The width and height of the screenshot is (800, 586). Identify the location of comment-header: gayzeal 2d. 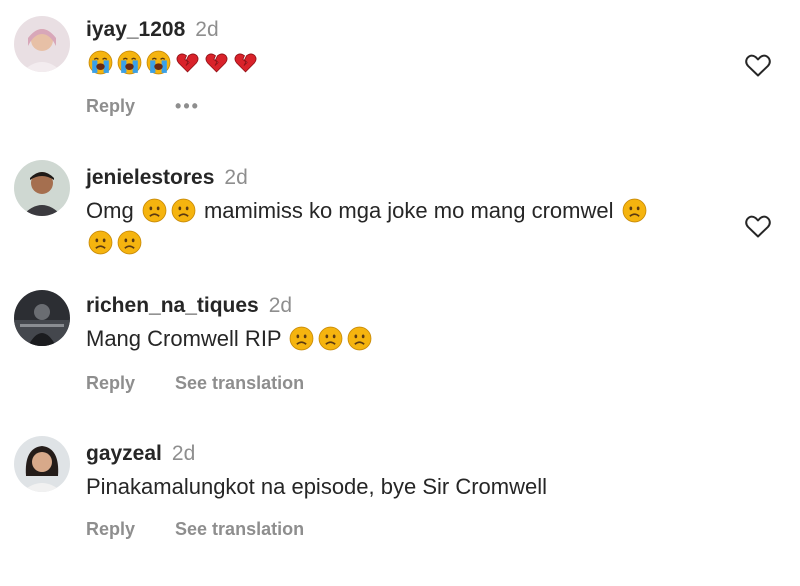
(140, 454).